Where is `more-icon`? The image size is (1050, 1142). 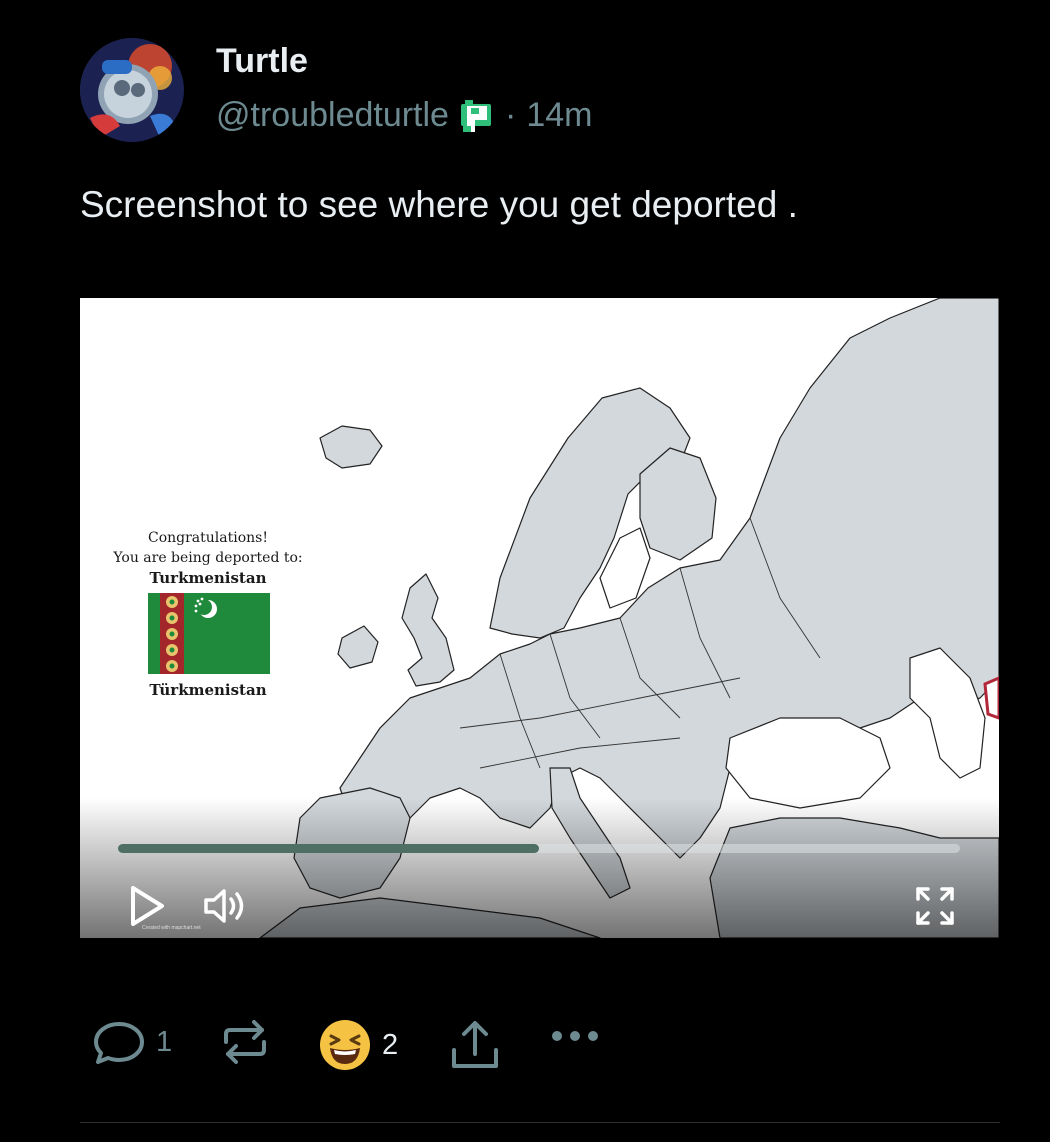 more-icon is located at coordinates (575, 1036).